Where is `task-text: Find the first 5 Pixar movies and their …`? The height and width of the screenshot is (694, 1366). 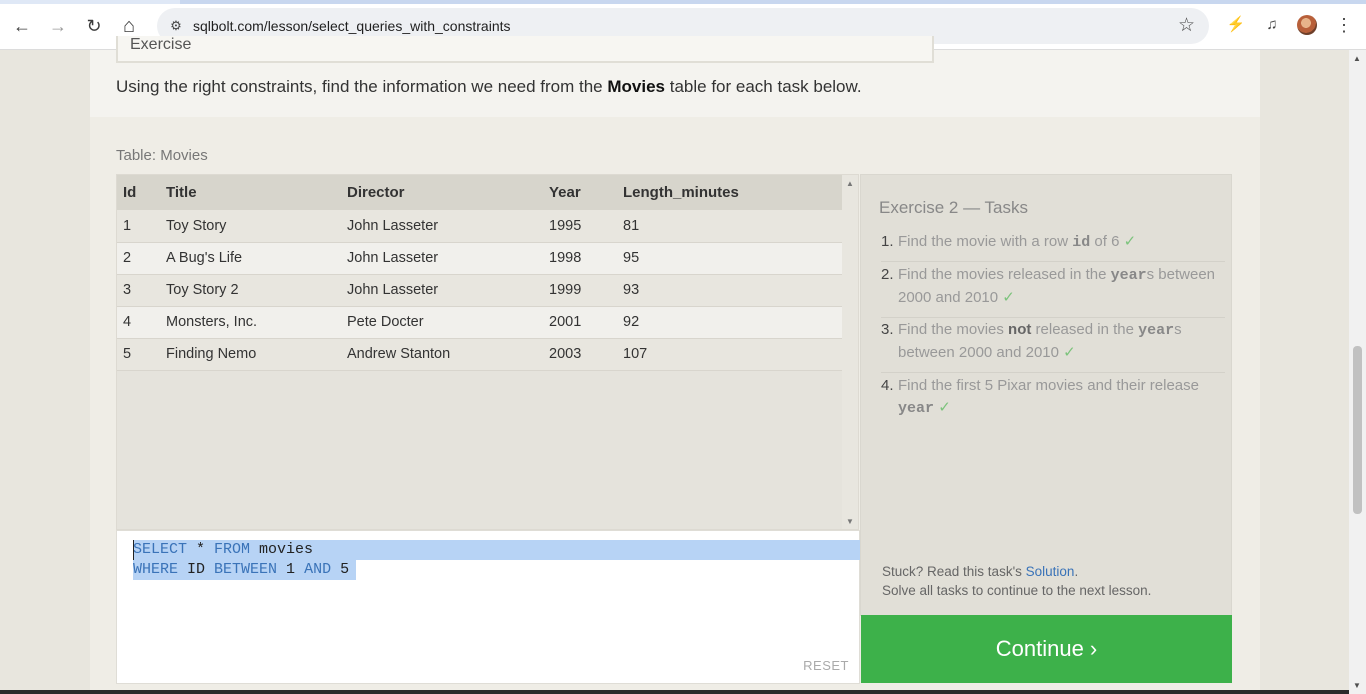 task-text: Find the first 5 Pixar movies and their … is located at coordinates (1060, 397).